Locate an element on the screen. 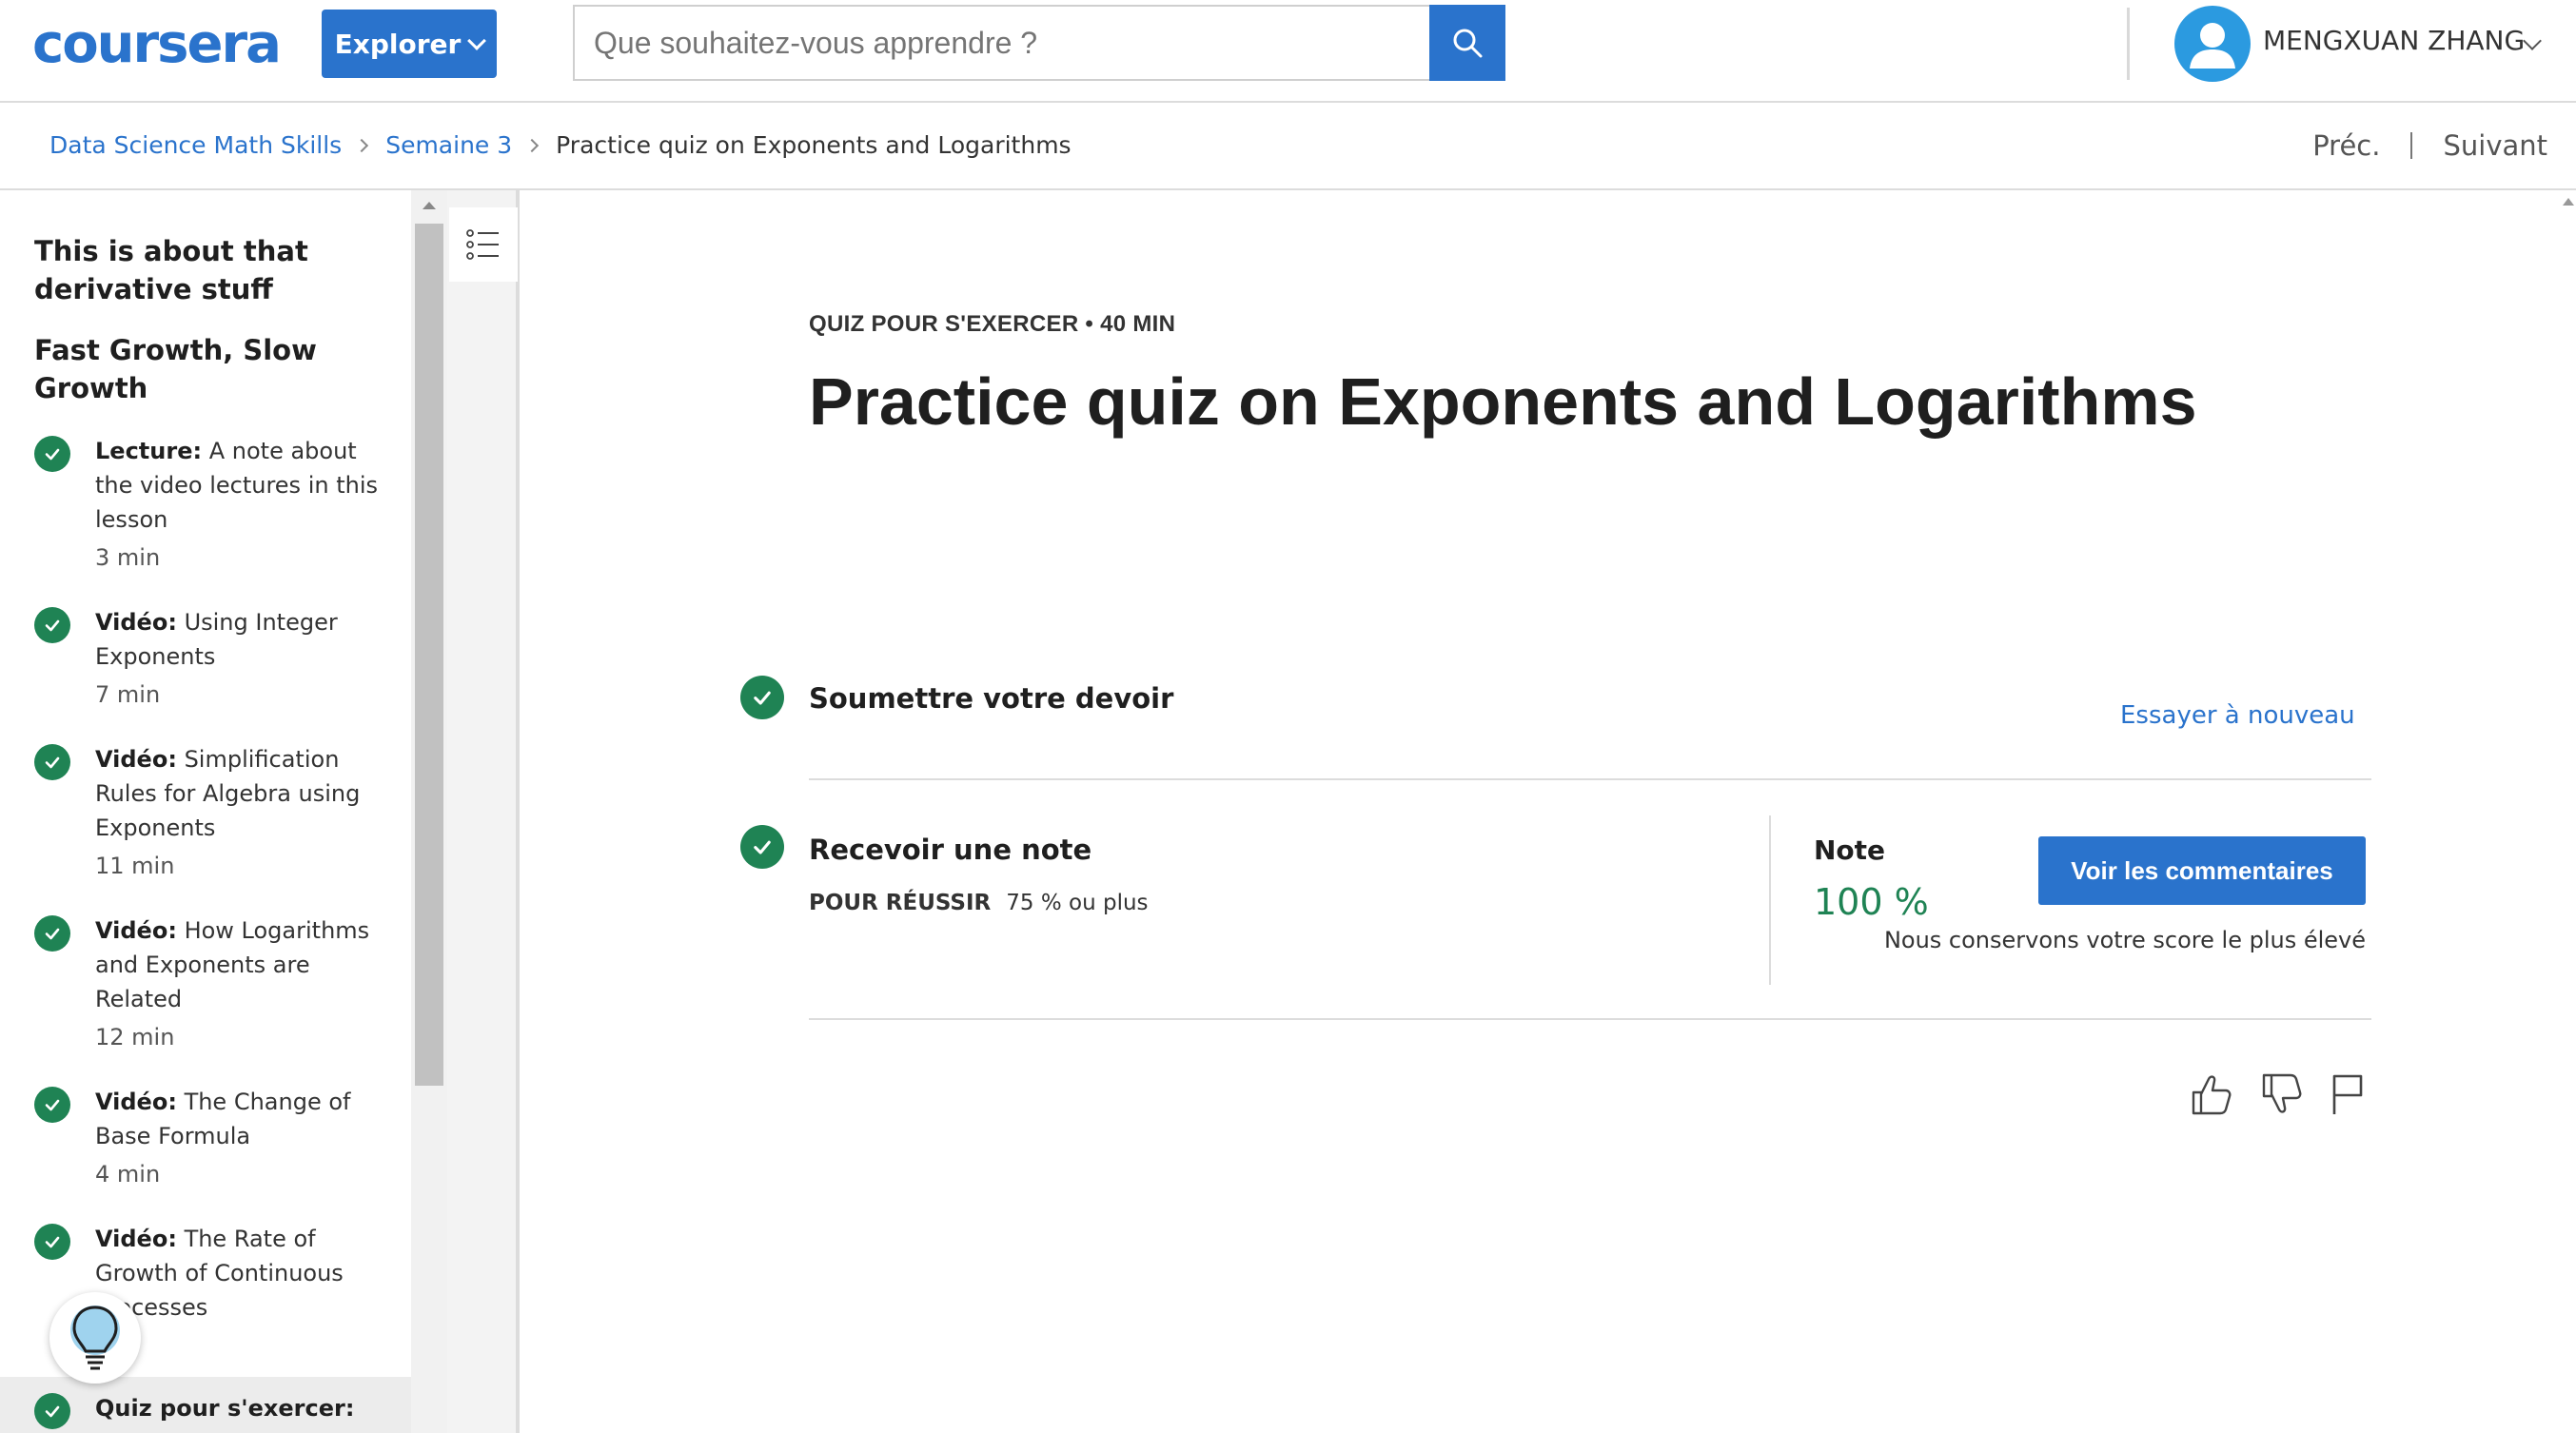  nav-divider is located at coordinates (2411, 145).